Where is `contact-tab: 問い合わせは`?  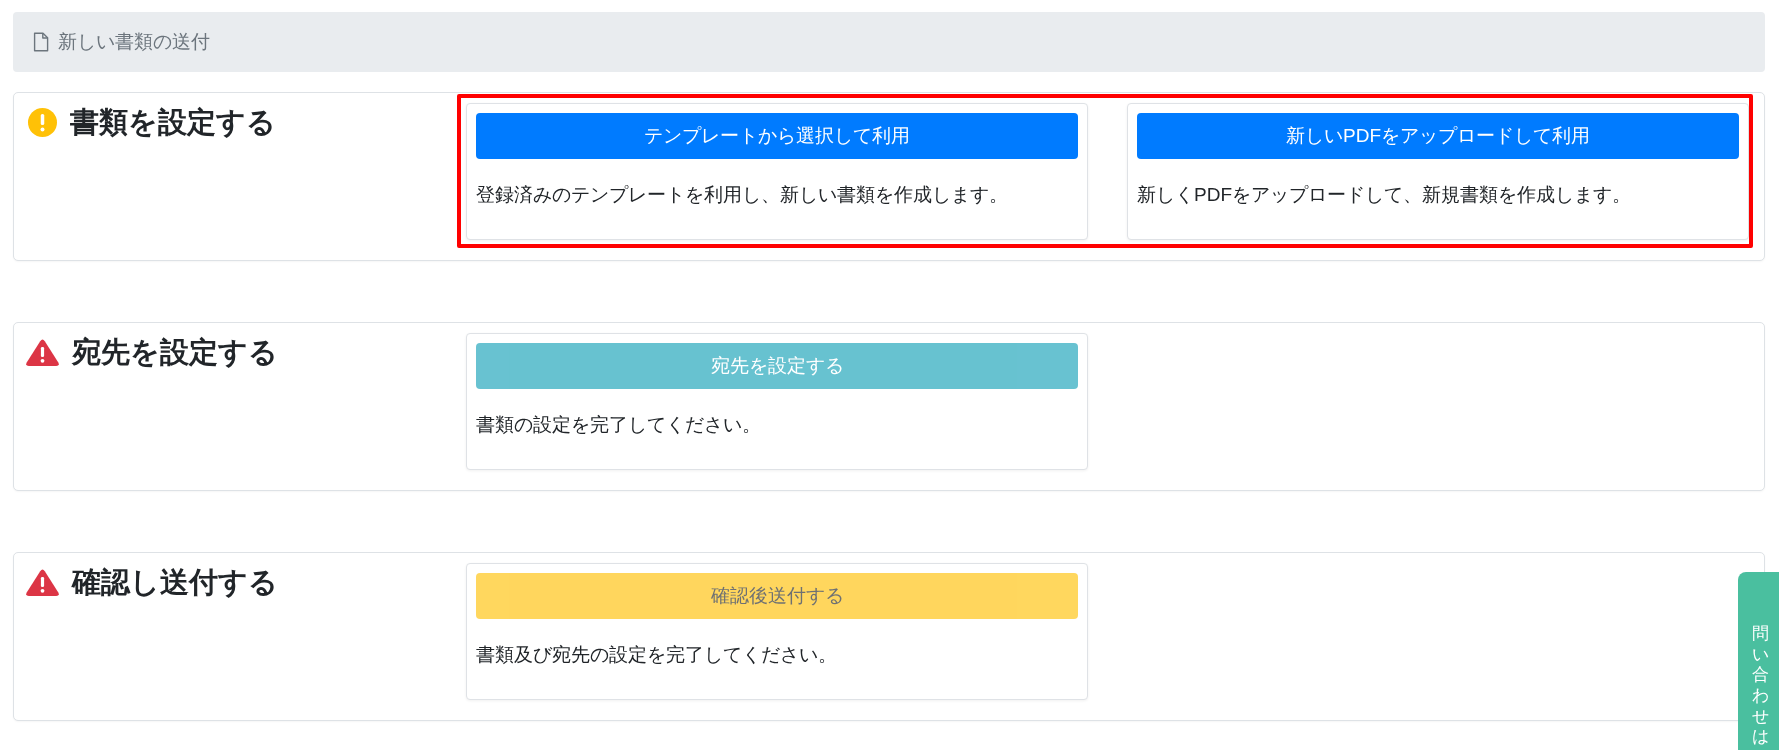
contact-tab: 問い合わせは is located at coordinates (1758, 661).